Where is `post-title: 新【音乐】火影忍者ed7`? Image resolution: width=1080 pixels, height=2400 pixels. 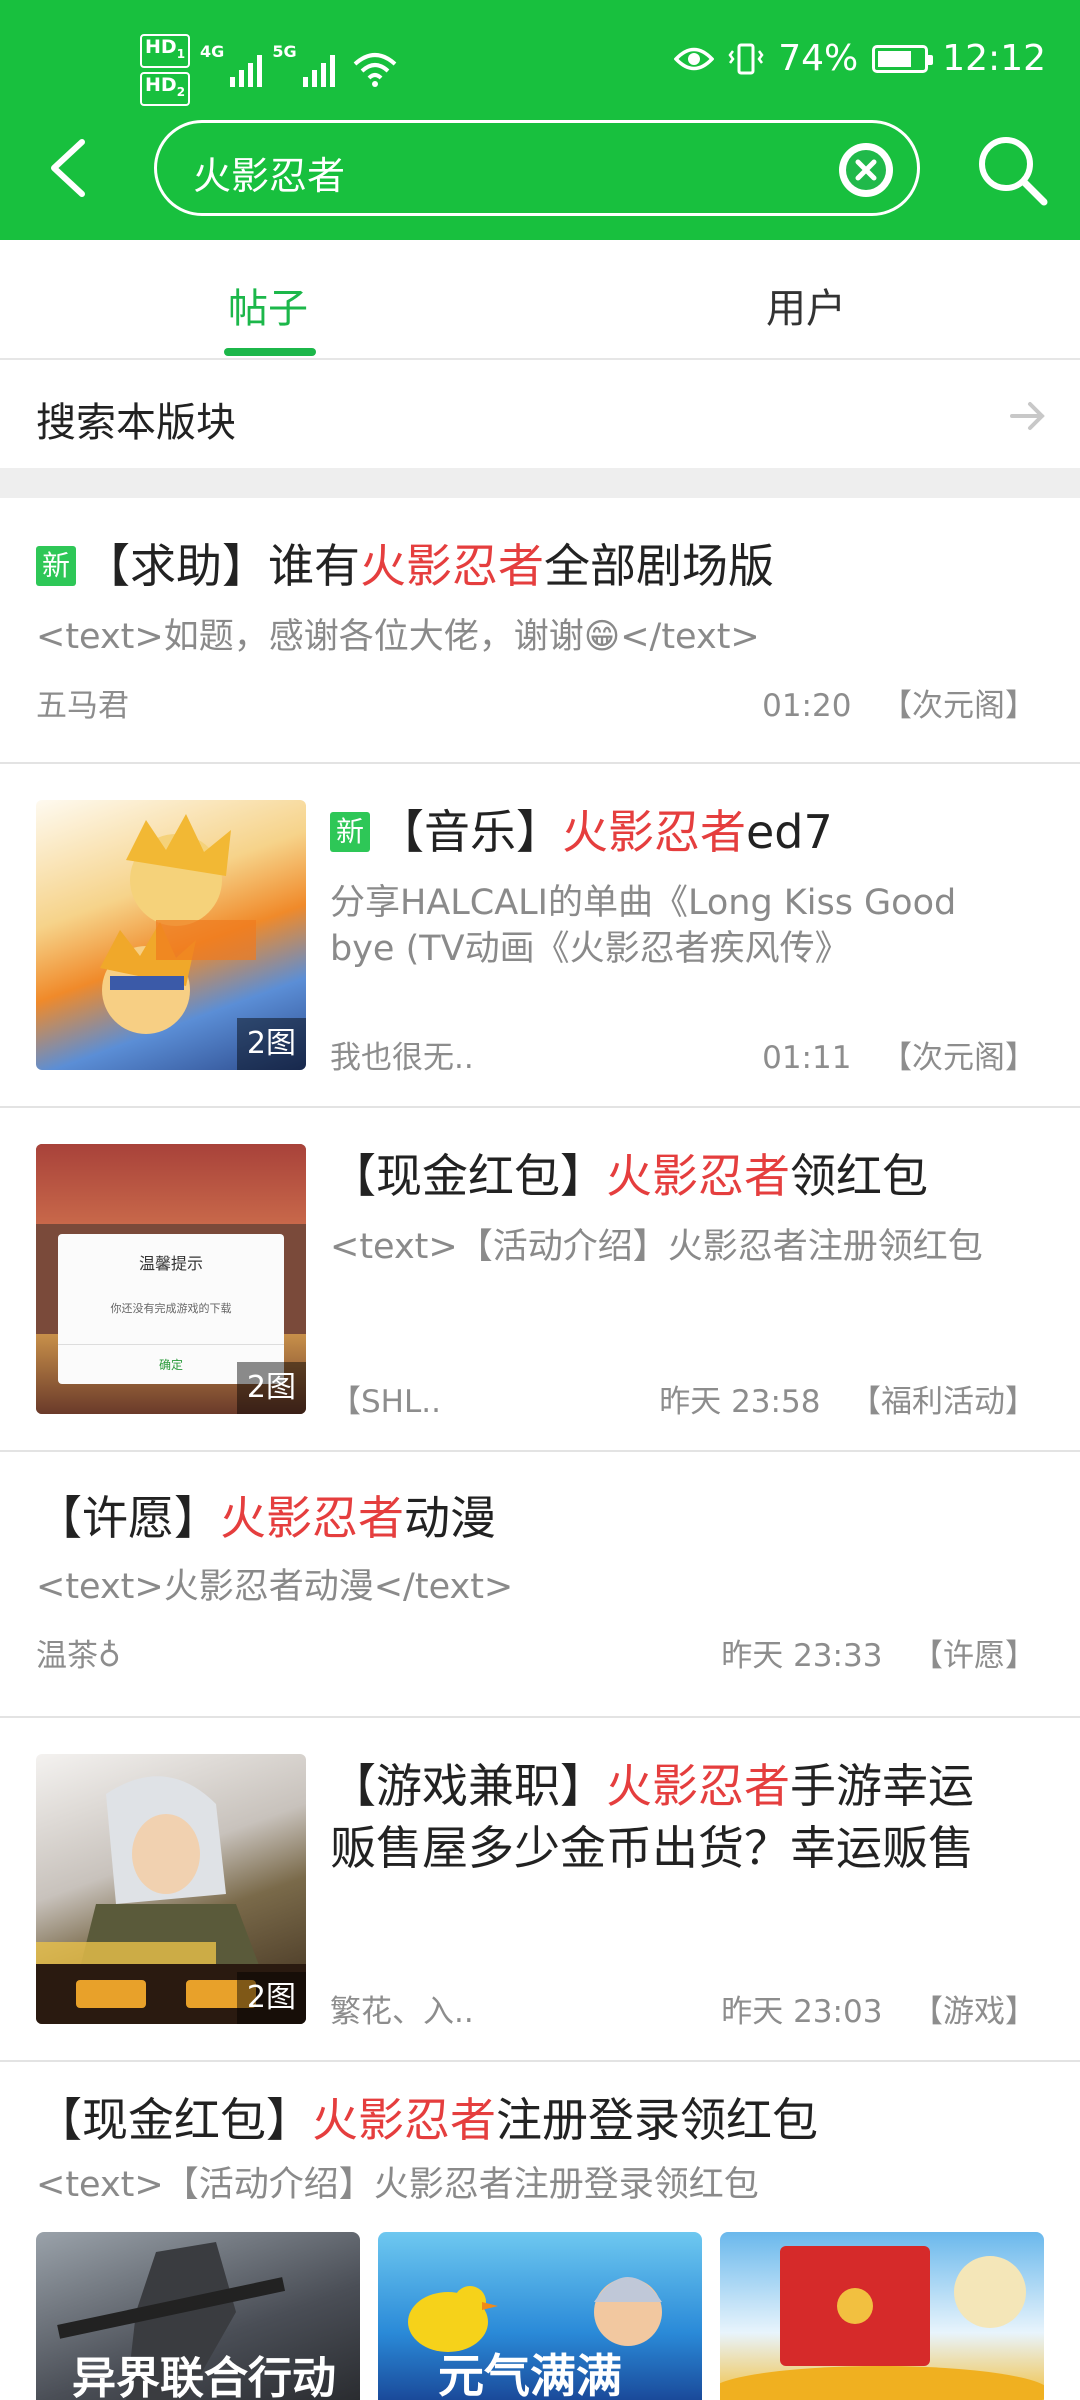 post-title: 新【音乐】火影忍者ed7 is located at coordinates (581, 832).